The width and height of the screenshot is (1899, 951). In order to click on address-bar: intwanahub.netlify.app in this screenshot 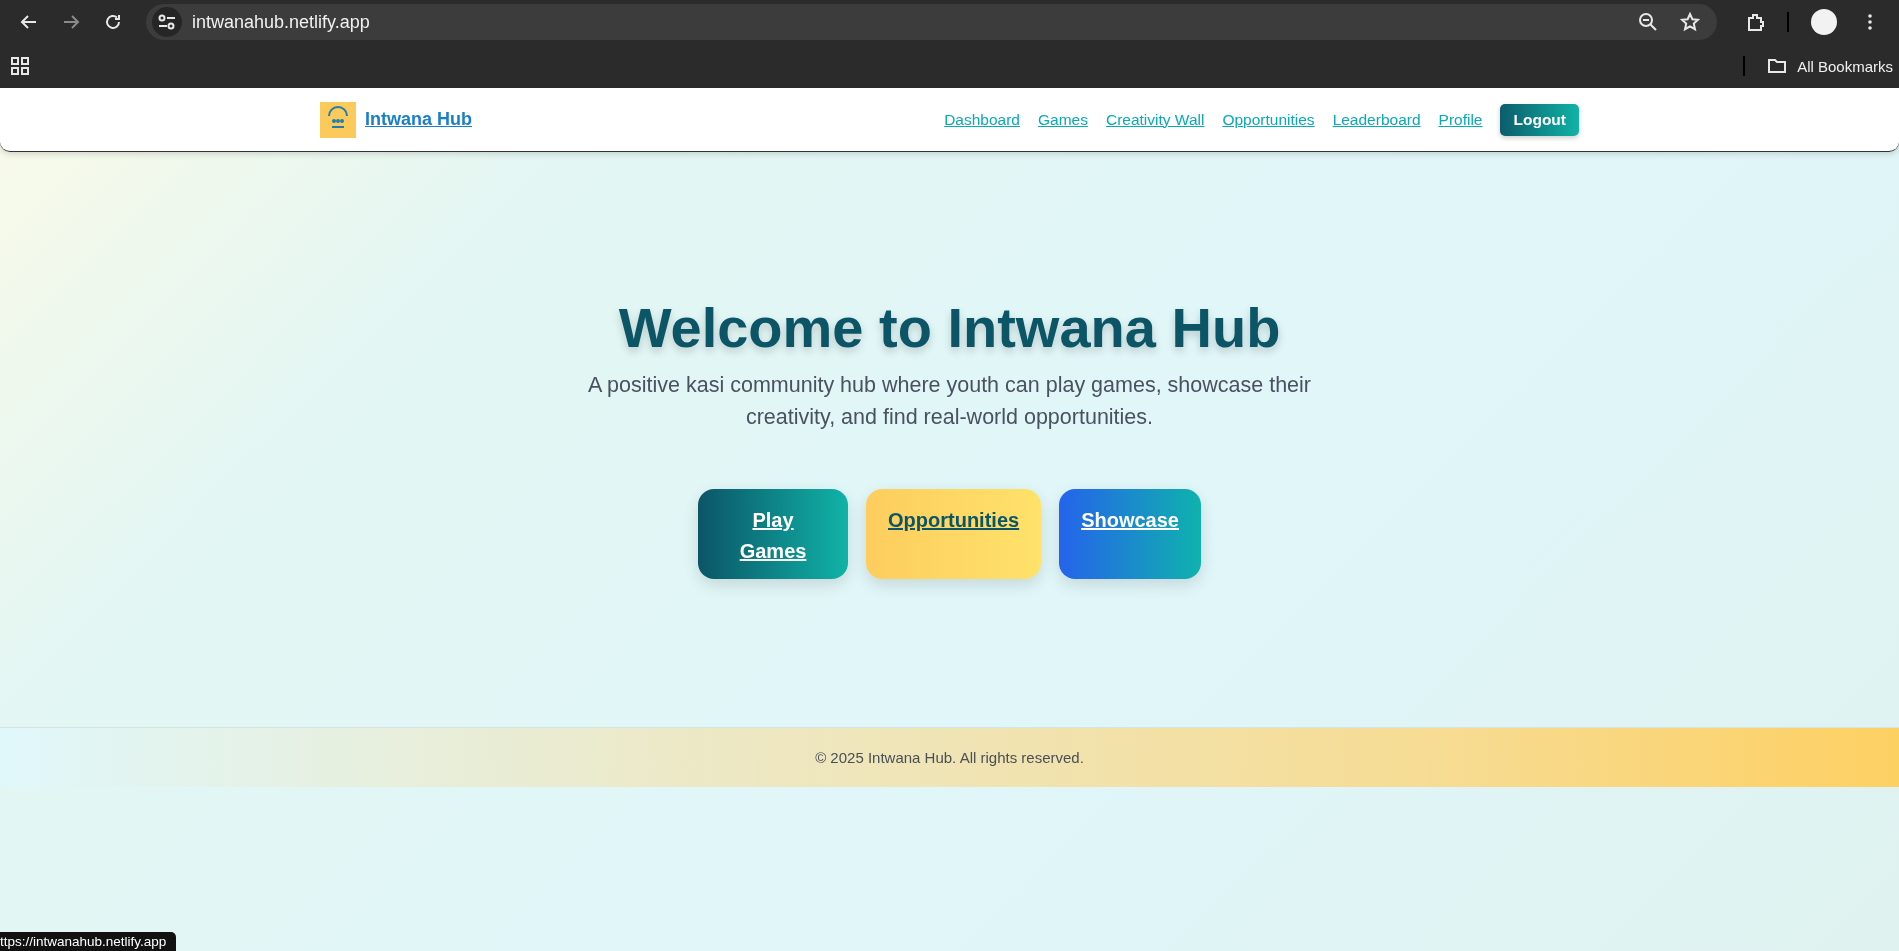, I will do `click(931, 22)`.